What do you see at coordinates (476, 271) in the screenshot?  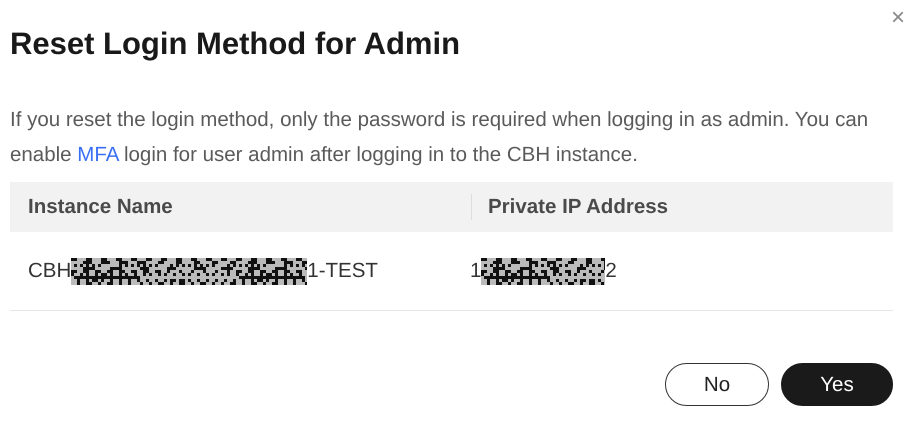 I see `table-cell: 1` at bounding box center [476, 271].